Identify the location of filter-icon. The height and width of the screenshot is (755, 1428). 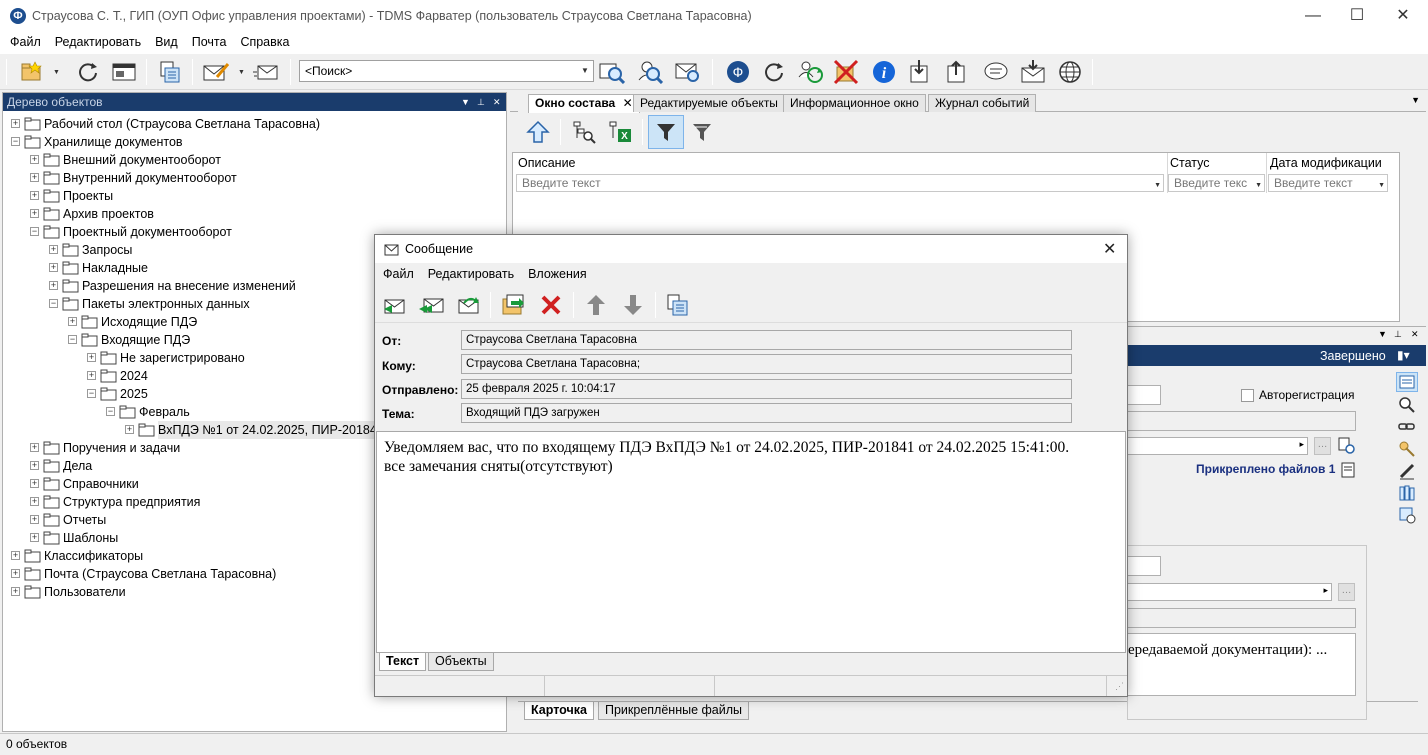
(666, 132).